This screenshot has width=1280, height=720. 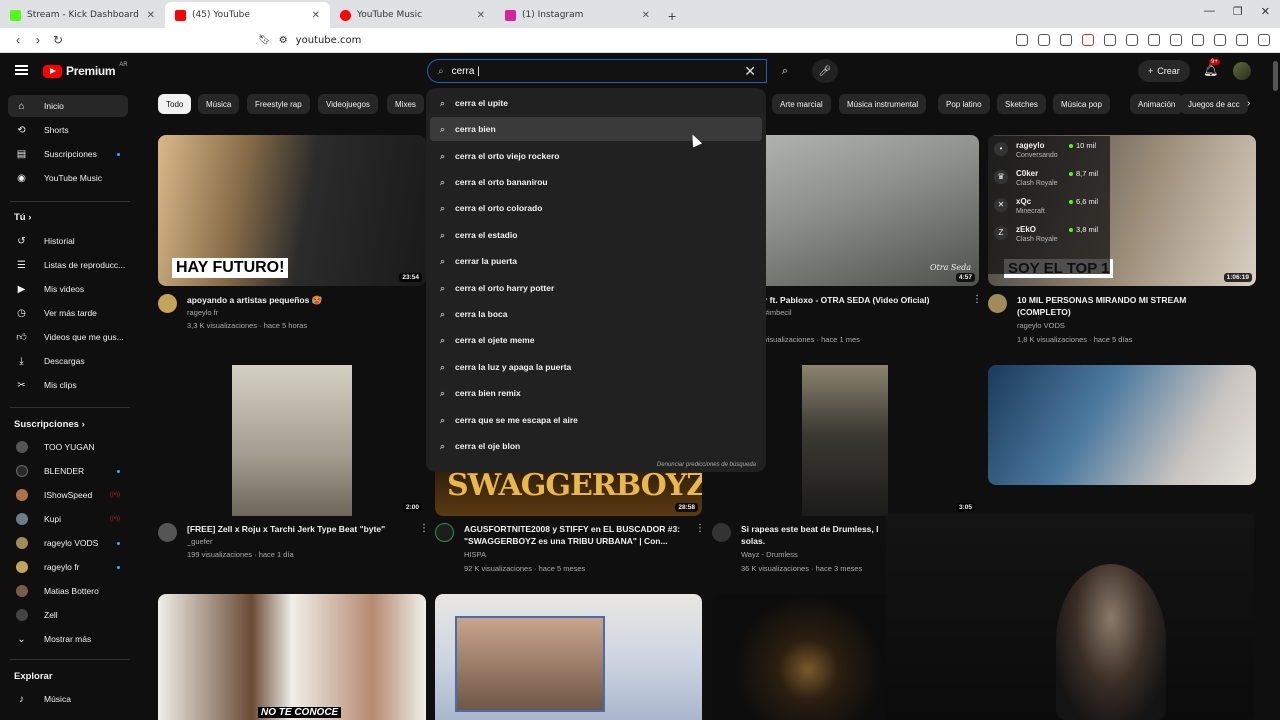 What do you see at coordinates (1275, 76) in the screenshot?
I see `scrollbar-thumb` at bounding box center [1275, 76].